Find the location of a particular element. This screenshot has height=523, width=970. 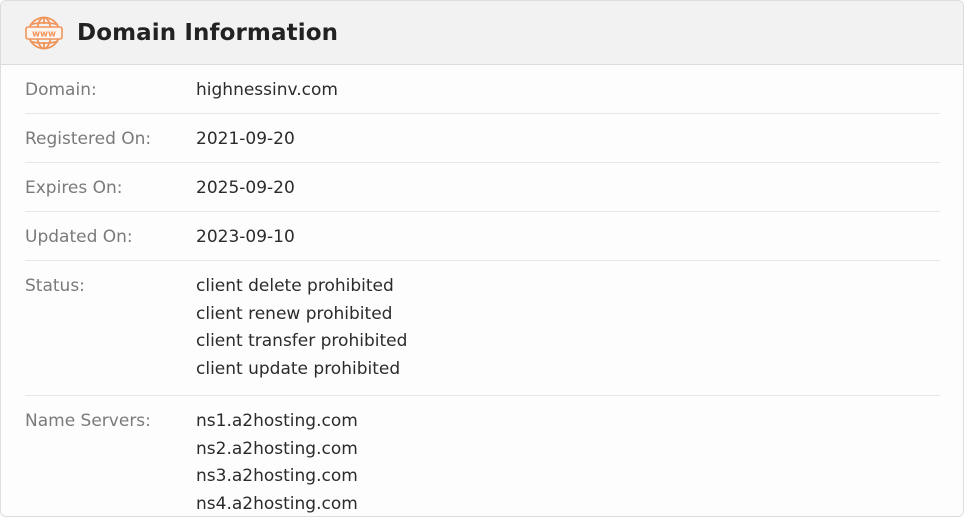

field-row-domain: Domain: highnessinv.com is located at coordinates (482, 89).